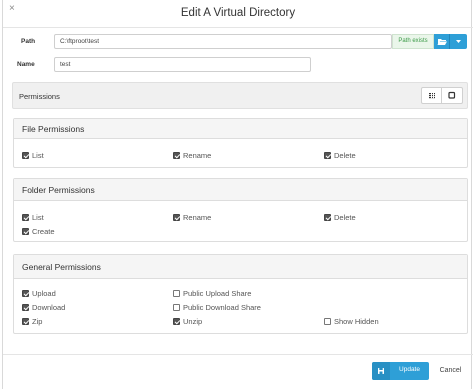 This screenshot has height=389, width=474. I want to click on path-label: Path, so click(28, 41).